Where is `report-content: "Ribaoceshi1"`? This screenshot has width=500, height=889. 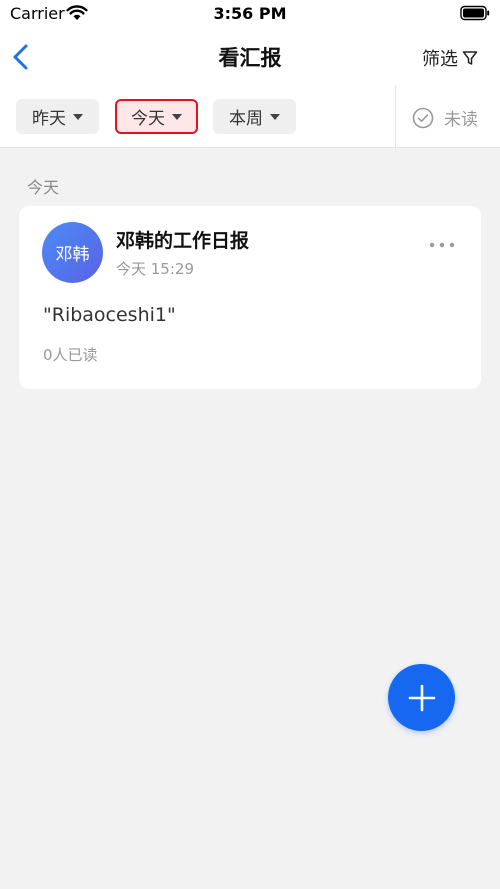
report-content: "Ribaoceshi1" is located at coordinates (109, 315).